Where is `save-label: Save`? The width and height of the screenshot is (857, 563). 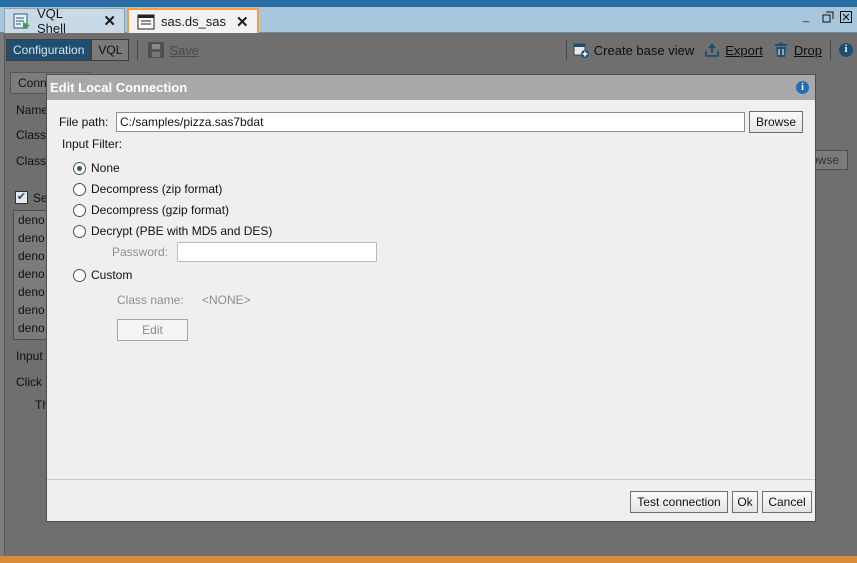
save-label: Save is located at coordinates (184, 50).